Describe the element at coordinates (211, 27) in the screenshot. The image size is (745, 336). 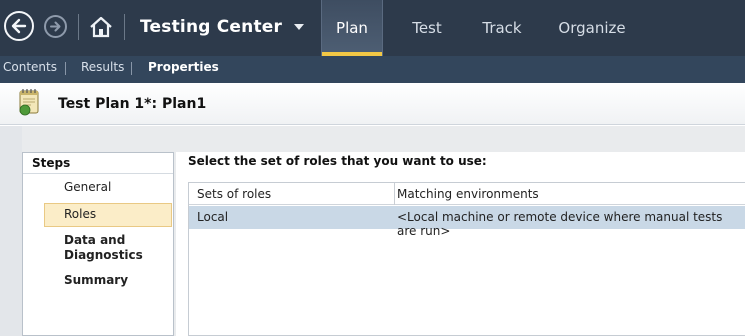
I see `app-title: Testing Center` at that location.